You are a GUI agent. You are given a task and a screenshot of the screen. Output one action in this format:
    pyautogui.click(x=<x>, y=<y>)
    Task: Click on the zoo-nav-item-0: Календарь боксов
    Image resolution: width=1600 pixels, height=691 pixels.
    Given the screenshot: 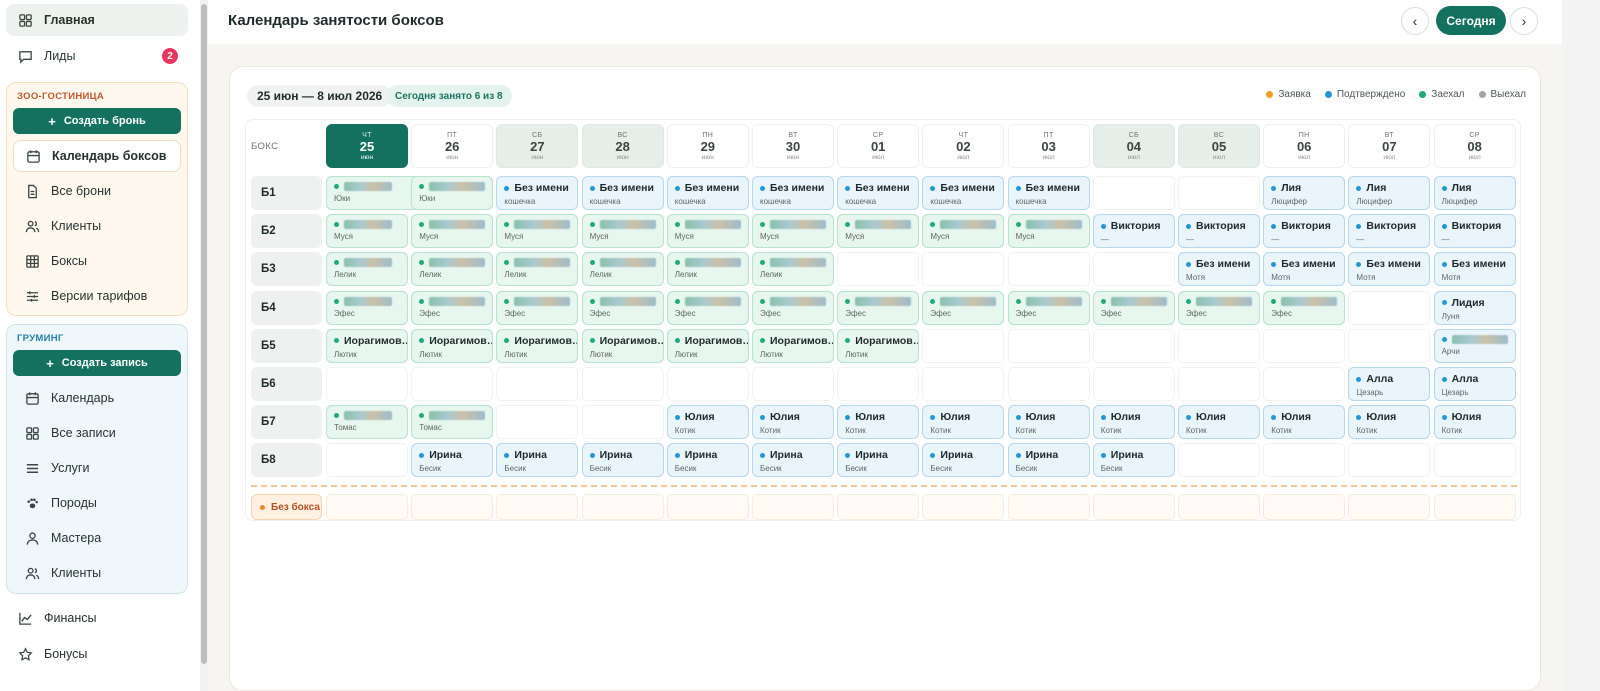 What is the action you would take?
    pyautogui.click(x=97, y=156)
    